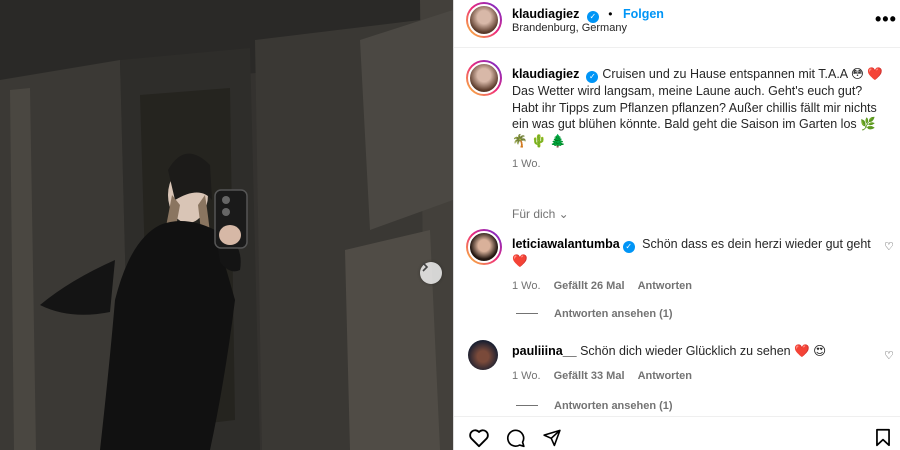  Describe the element at coordinates (589, 286) in the screenshot. I see `comment-likes: Gefällt 26 Mal` at that location.